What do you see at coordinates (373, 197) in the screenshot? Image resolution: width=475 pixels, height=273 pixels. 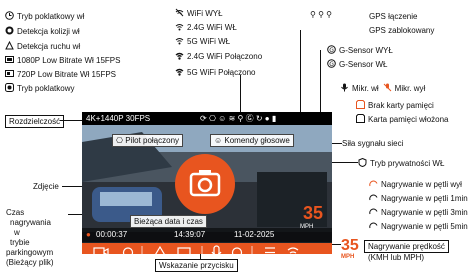 I see `loop-1min-icon` at bounding box center [373, 197].